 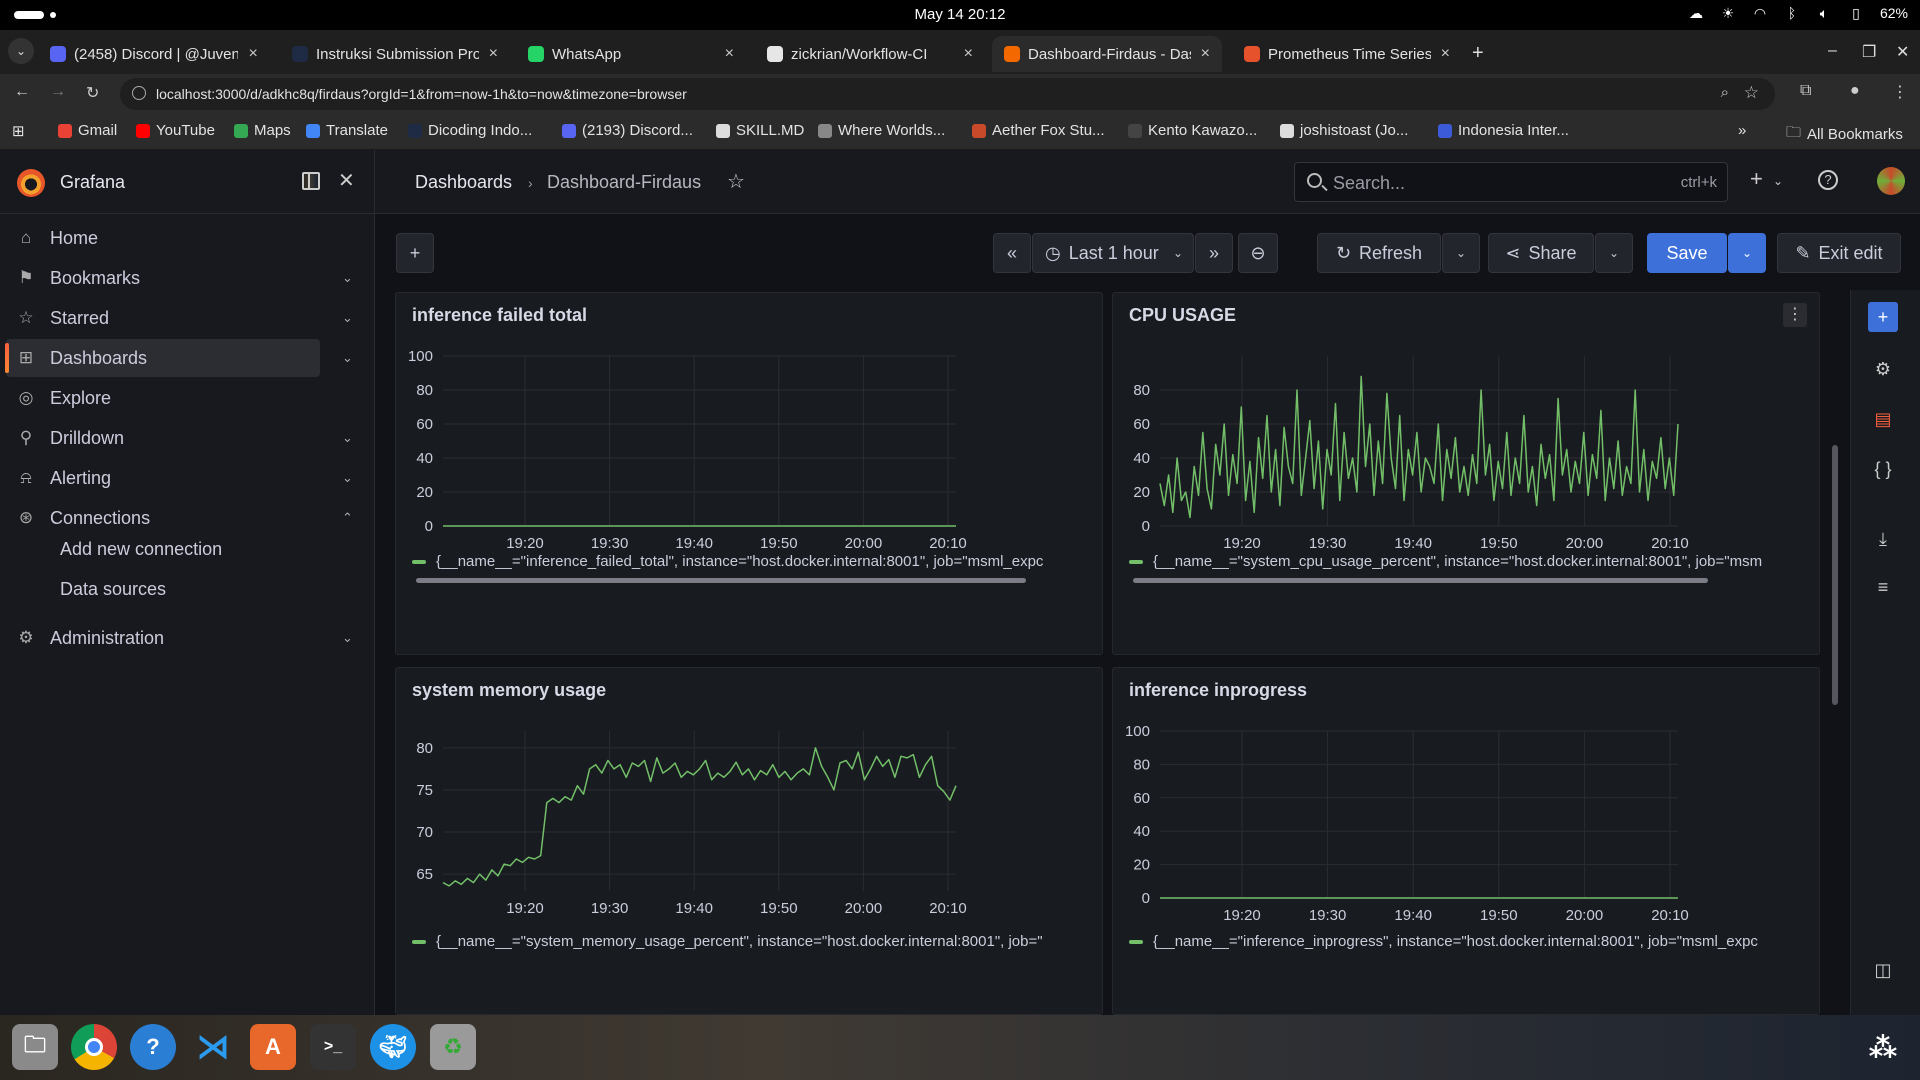 I want to click on bookmark-item: YouTube, so click(x=175, y=130).